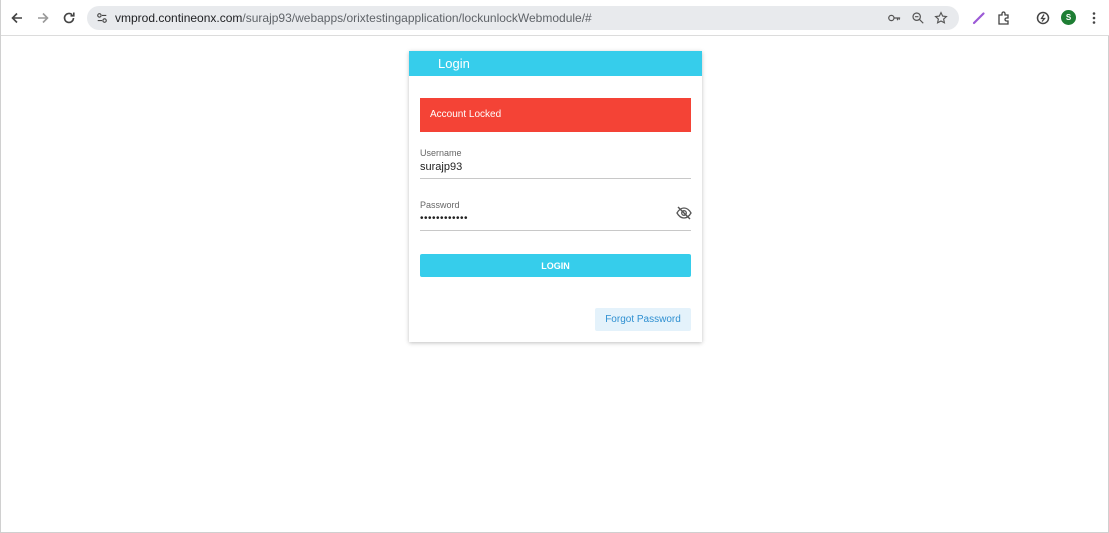  Describe the element at coordinates (555, 63) in the screenshot. I see `login-header: Login` at that location.